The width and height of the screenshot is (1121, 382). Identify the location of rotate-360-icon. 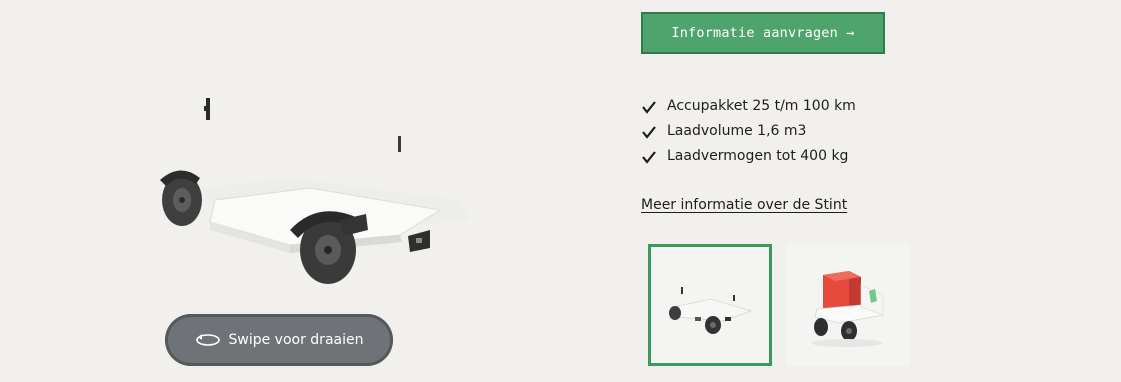
(208, 340).